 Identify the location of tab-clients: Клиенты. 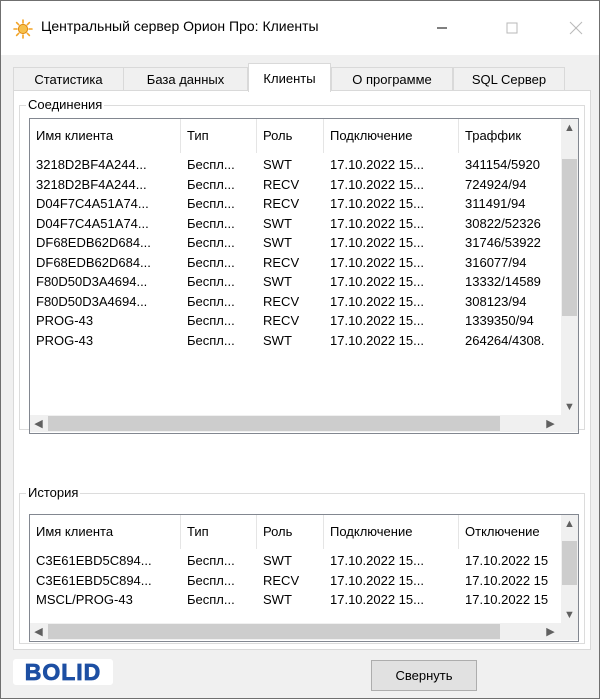
(289, 77).